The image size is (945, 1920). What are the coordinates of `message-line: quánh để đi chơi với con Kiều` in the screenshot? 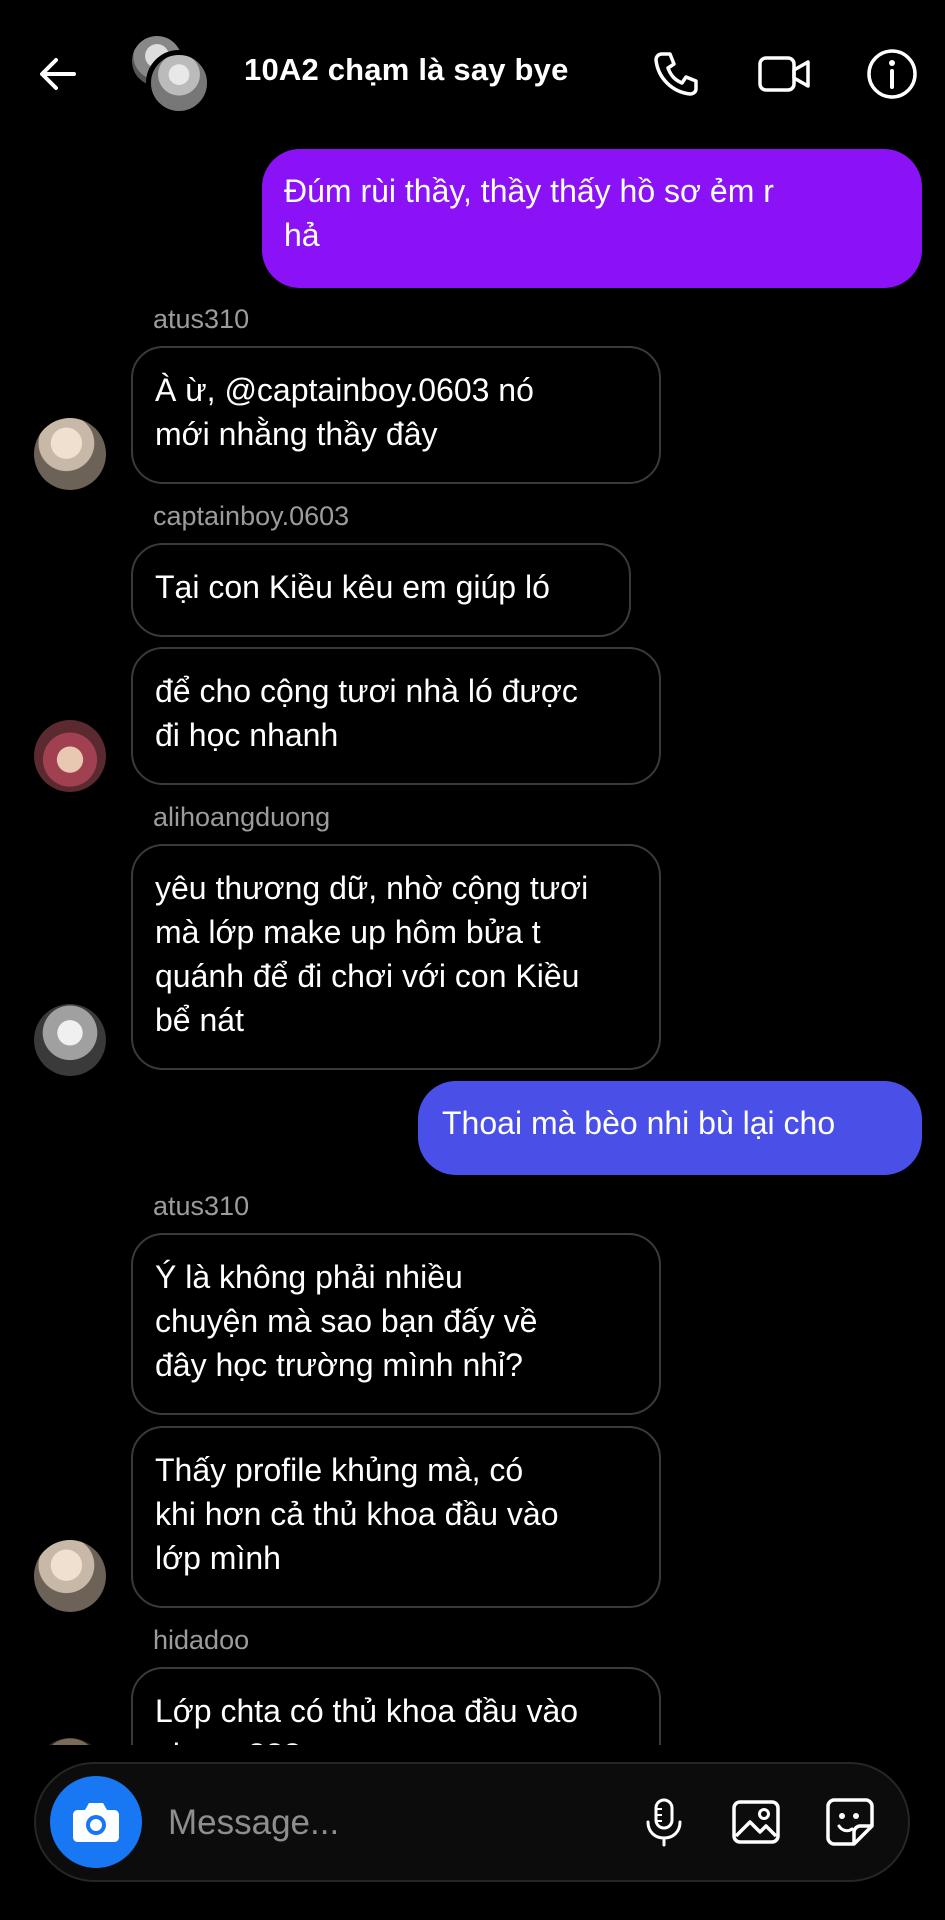 It's located at (367, 976).